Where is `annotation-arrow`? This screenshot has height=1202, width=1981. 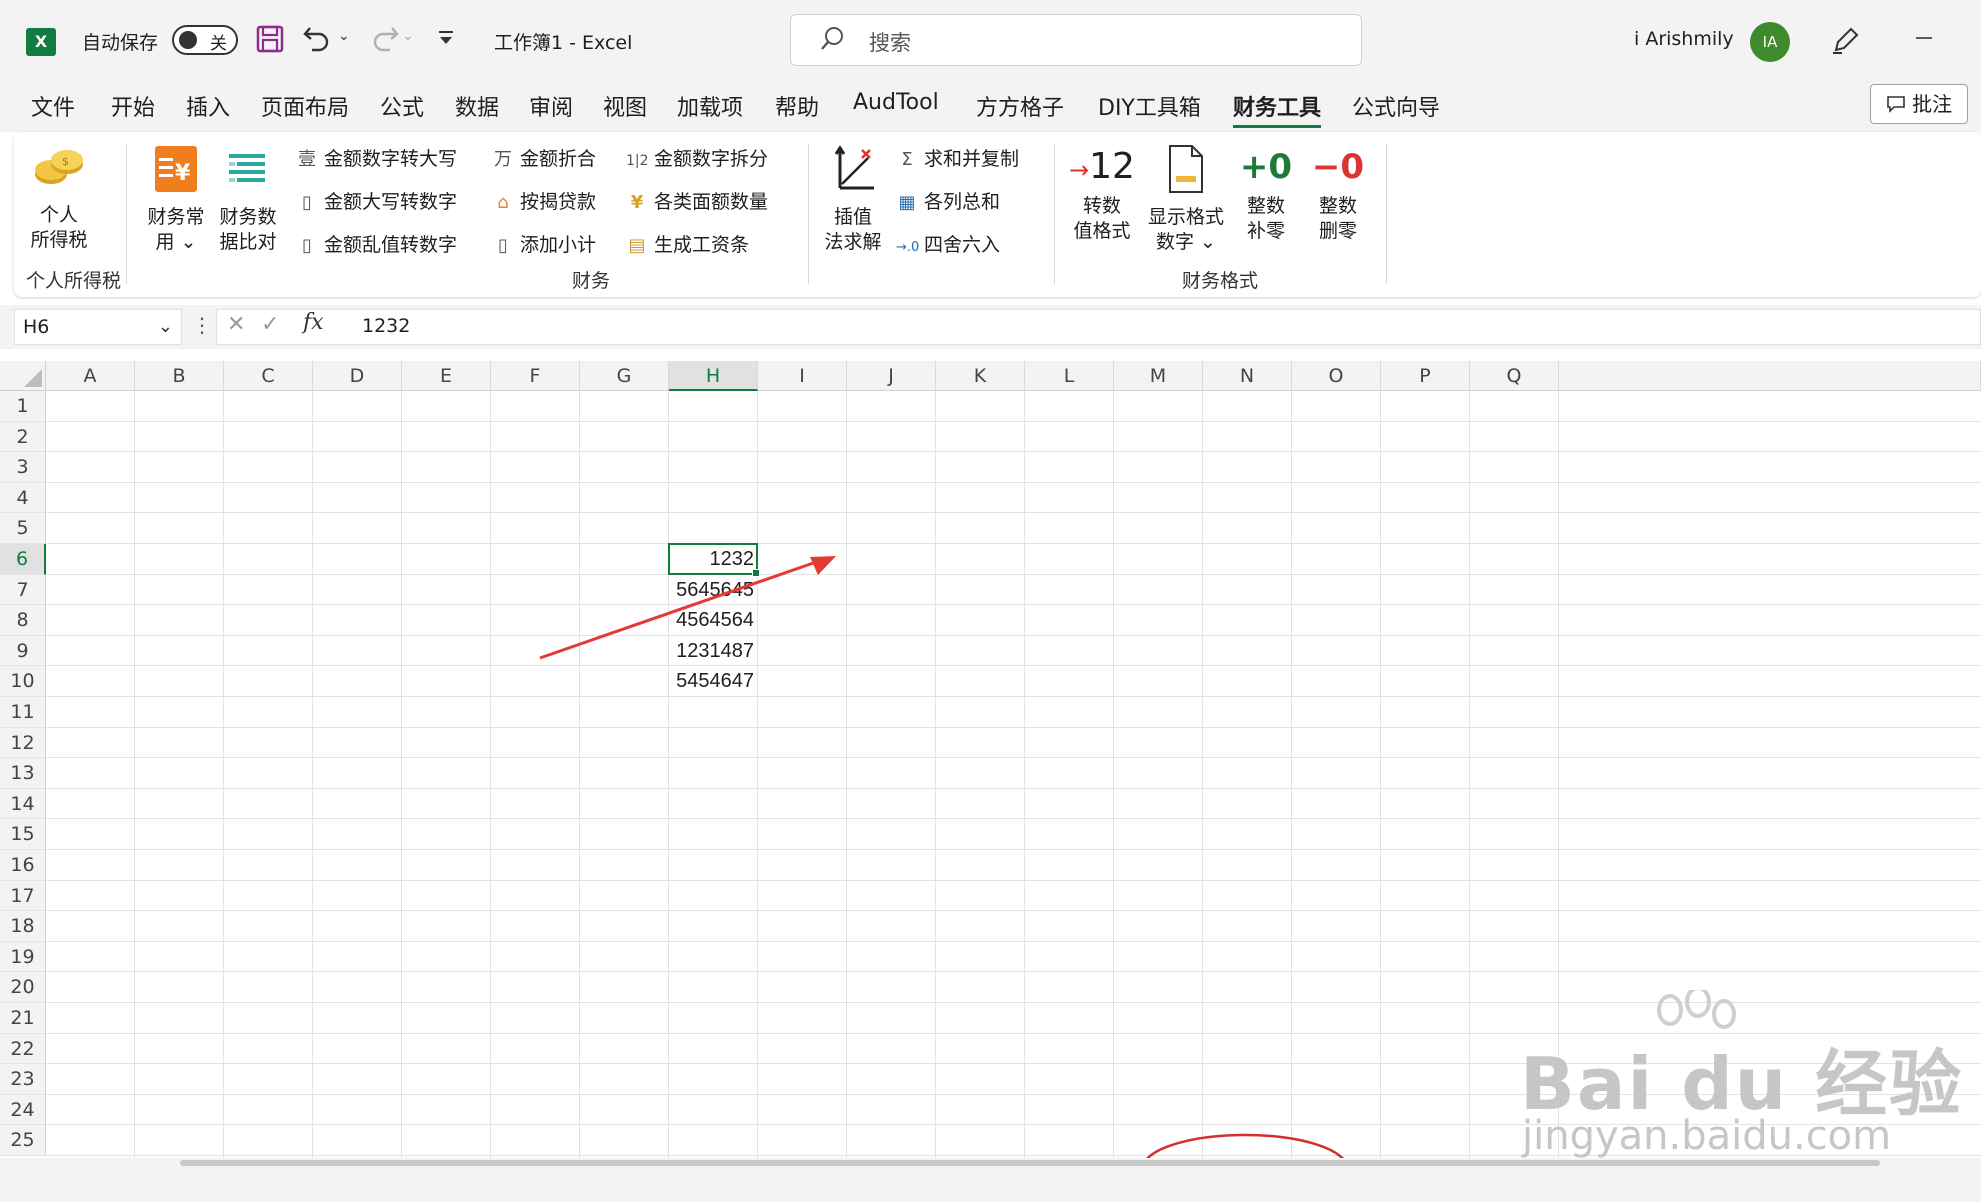 annotation-arrow is located at coordinates (681, 609).